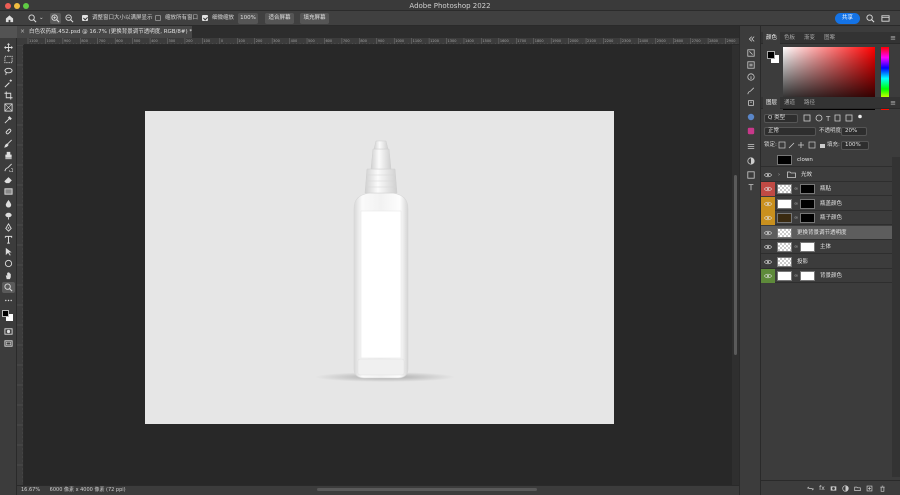 The width and height of the screenshot is (900, 495). Describe the element at coordinates (822, 488) in the screenshot. I see `fx-icon: fx` at that location.